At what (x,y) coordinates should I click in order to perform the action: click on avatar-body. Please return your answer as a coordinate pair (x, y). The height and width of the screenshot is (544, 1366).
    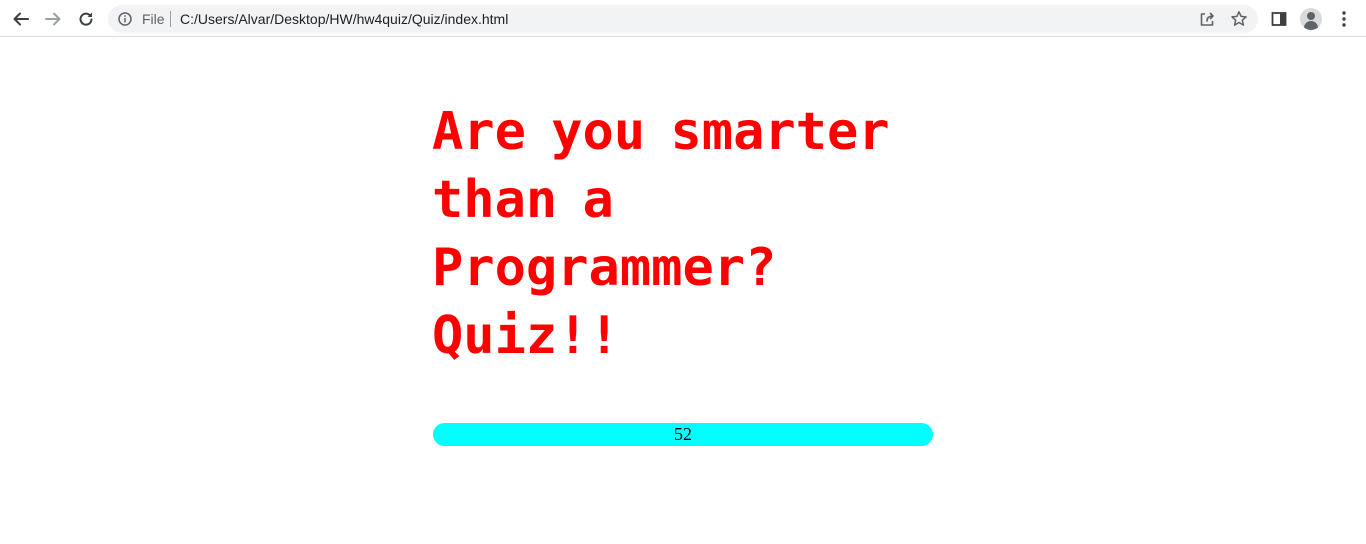
    Looking at the image, I should click on (1311, 25).